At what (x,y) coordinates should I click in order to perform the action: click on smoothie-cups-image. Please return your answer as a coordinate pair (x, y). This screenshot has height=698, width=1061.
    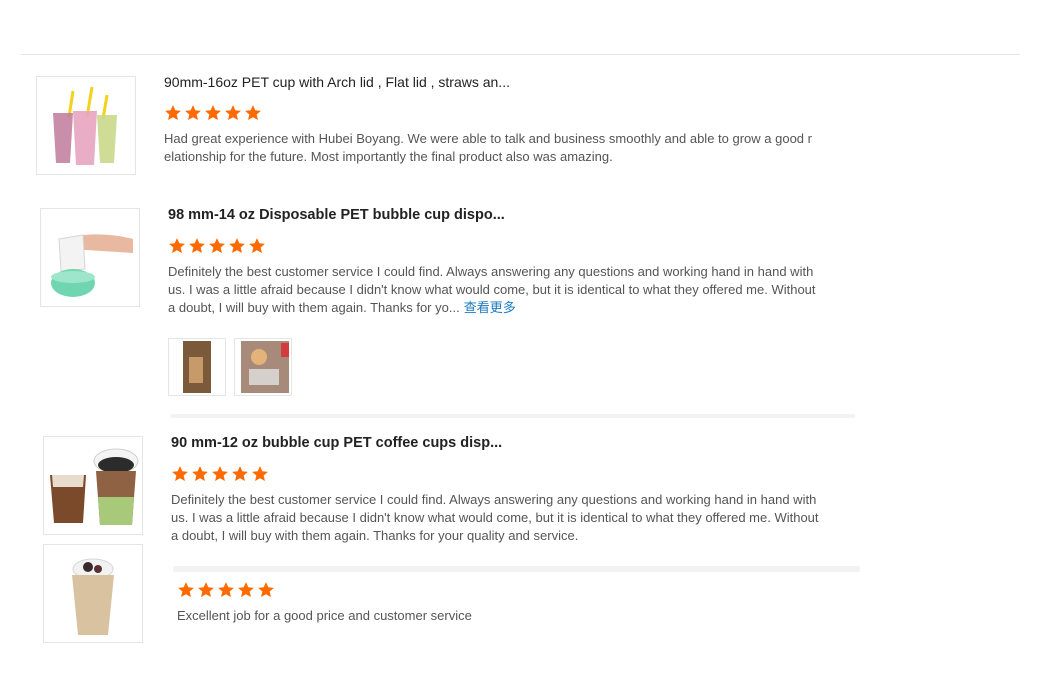
    Looking at the image, I should click on (86, 125).